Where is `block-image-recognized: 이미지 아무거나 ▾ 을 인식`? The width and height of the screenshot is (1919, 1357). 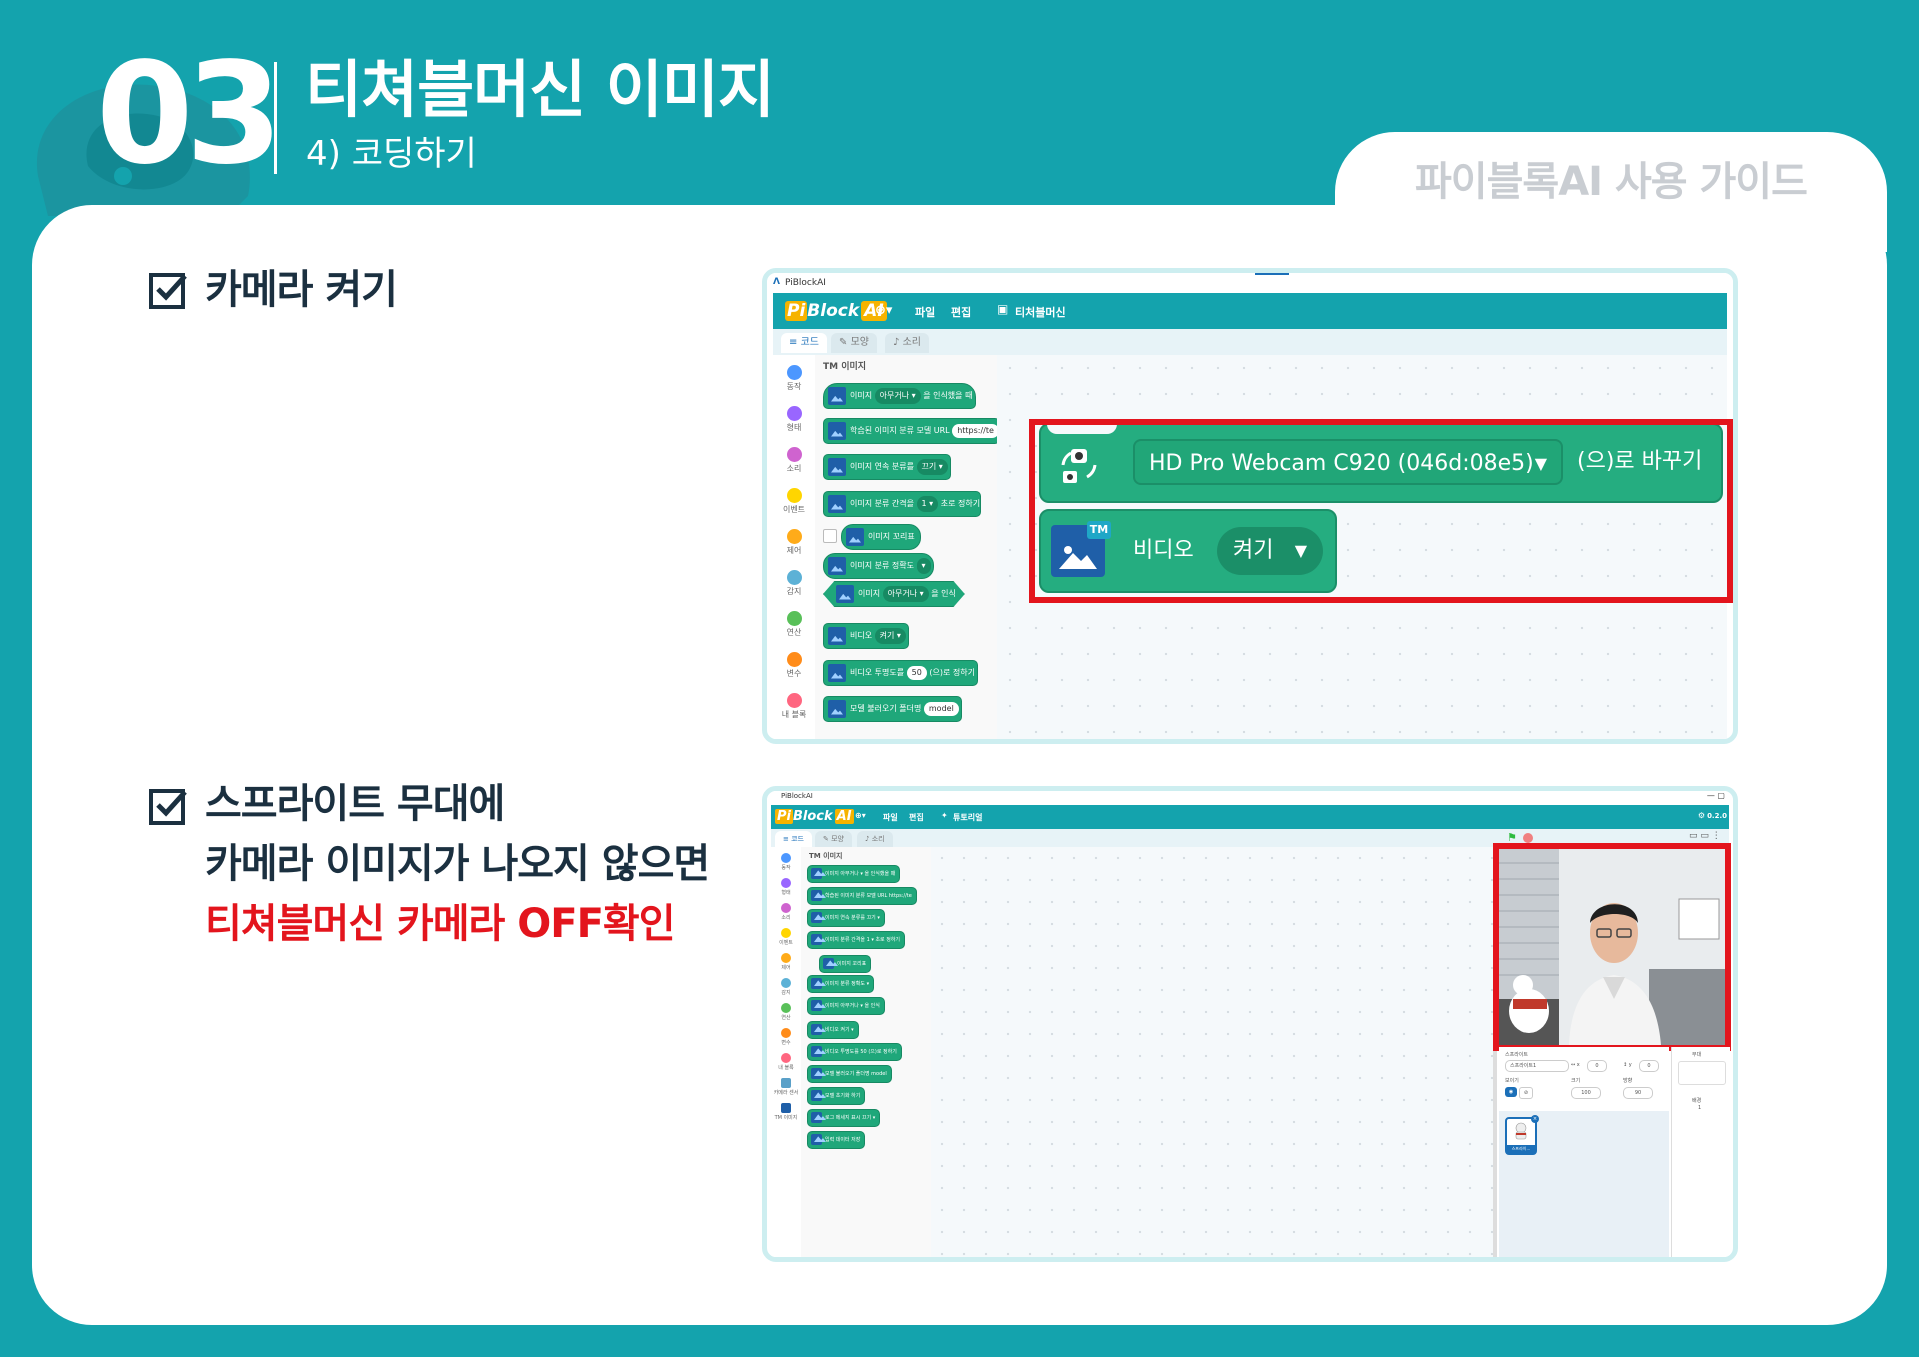 block-image-recognized: 이미지 아무거나 ▾ 을 인식 is located at coordinates (894, 594).